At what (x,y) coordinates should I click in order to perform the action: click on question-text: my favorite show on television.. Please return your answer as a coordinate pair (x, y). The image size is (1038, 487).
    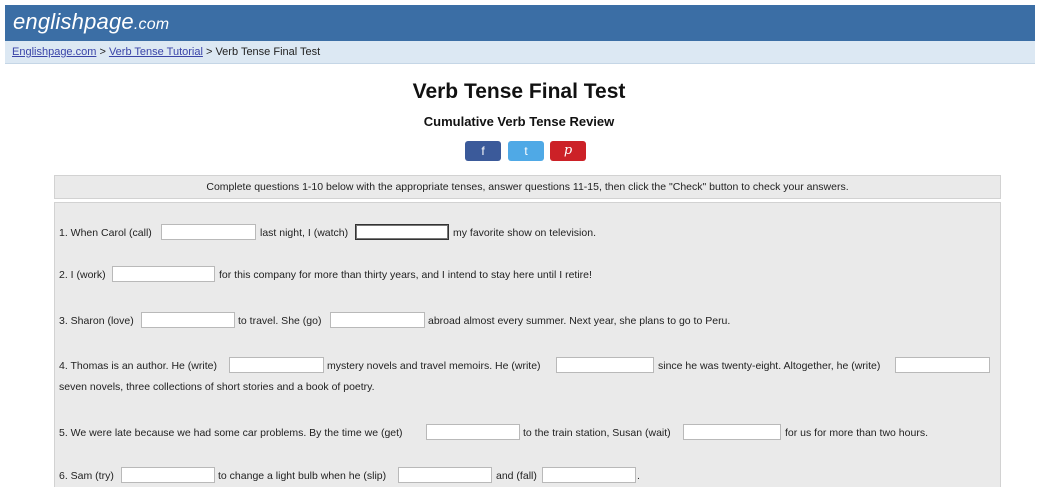
    Looking at the image, I should click on (524, 233).